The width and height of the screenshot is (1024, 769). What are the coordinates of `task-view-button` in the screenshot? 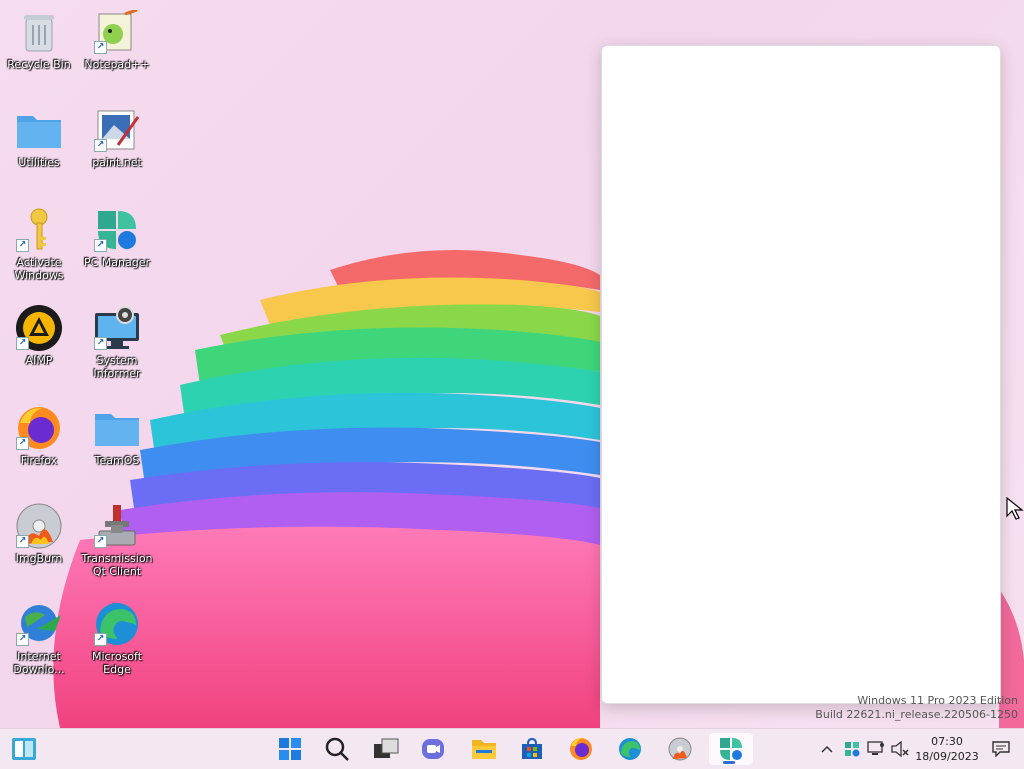 It's located at (386, 749).